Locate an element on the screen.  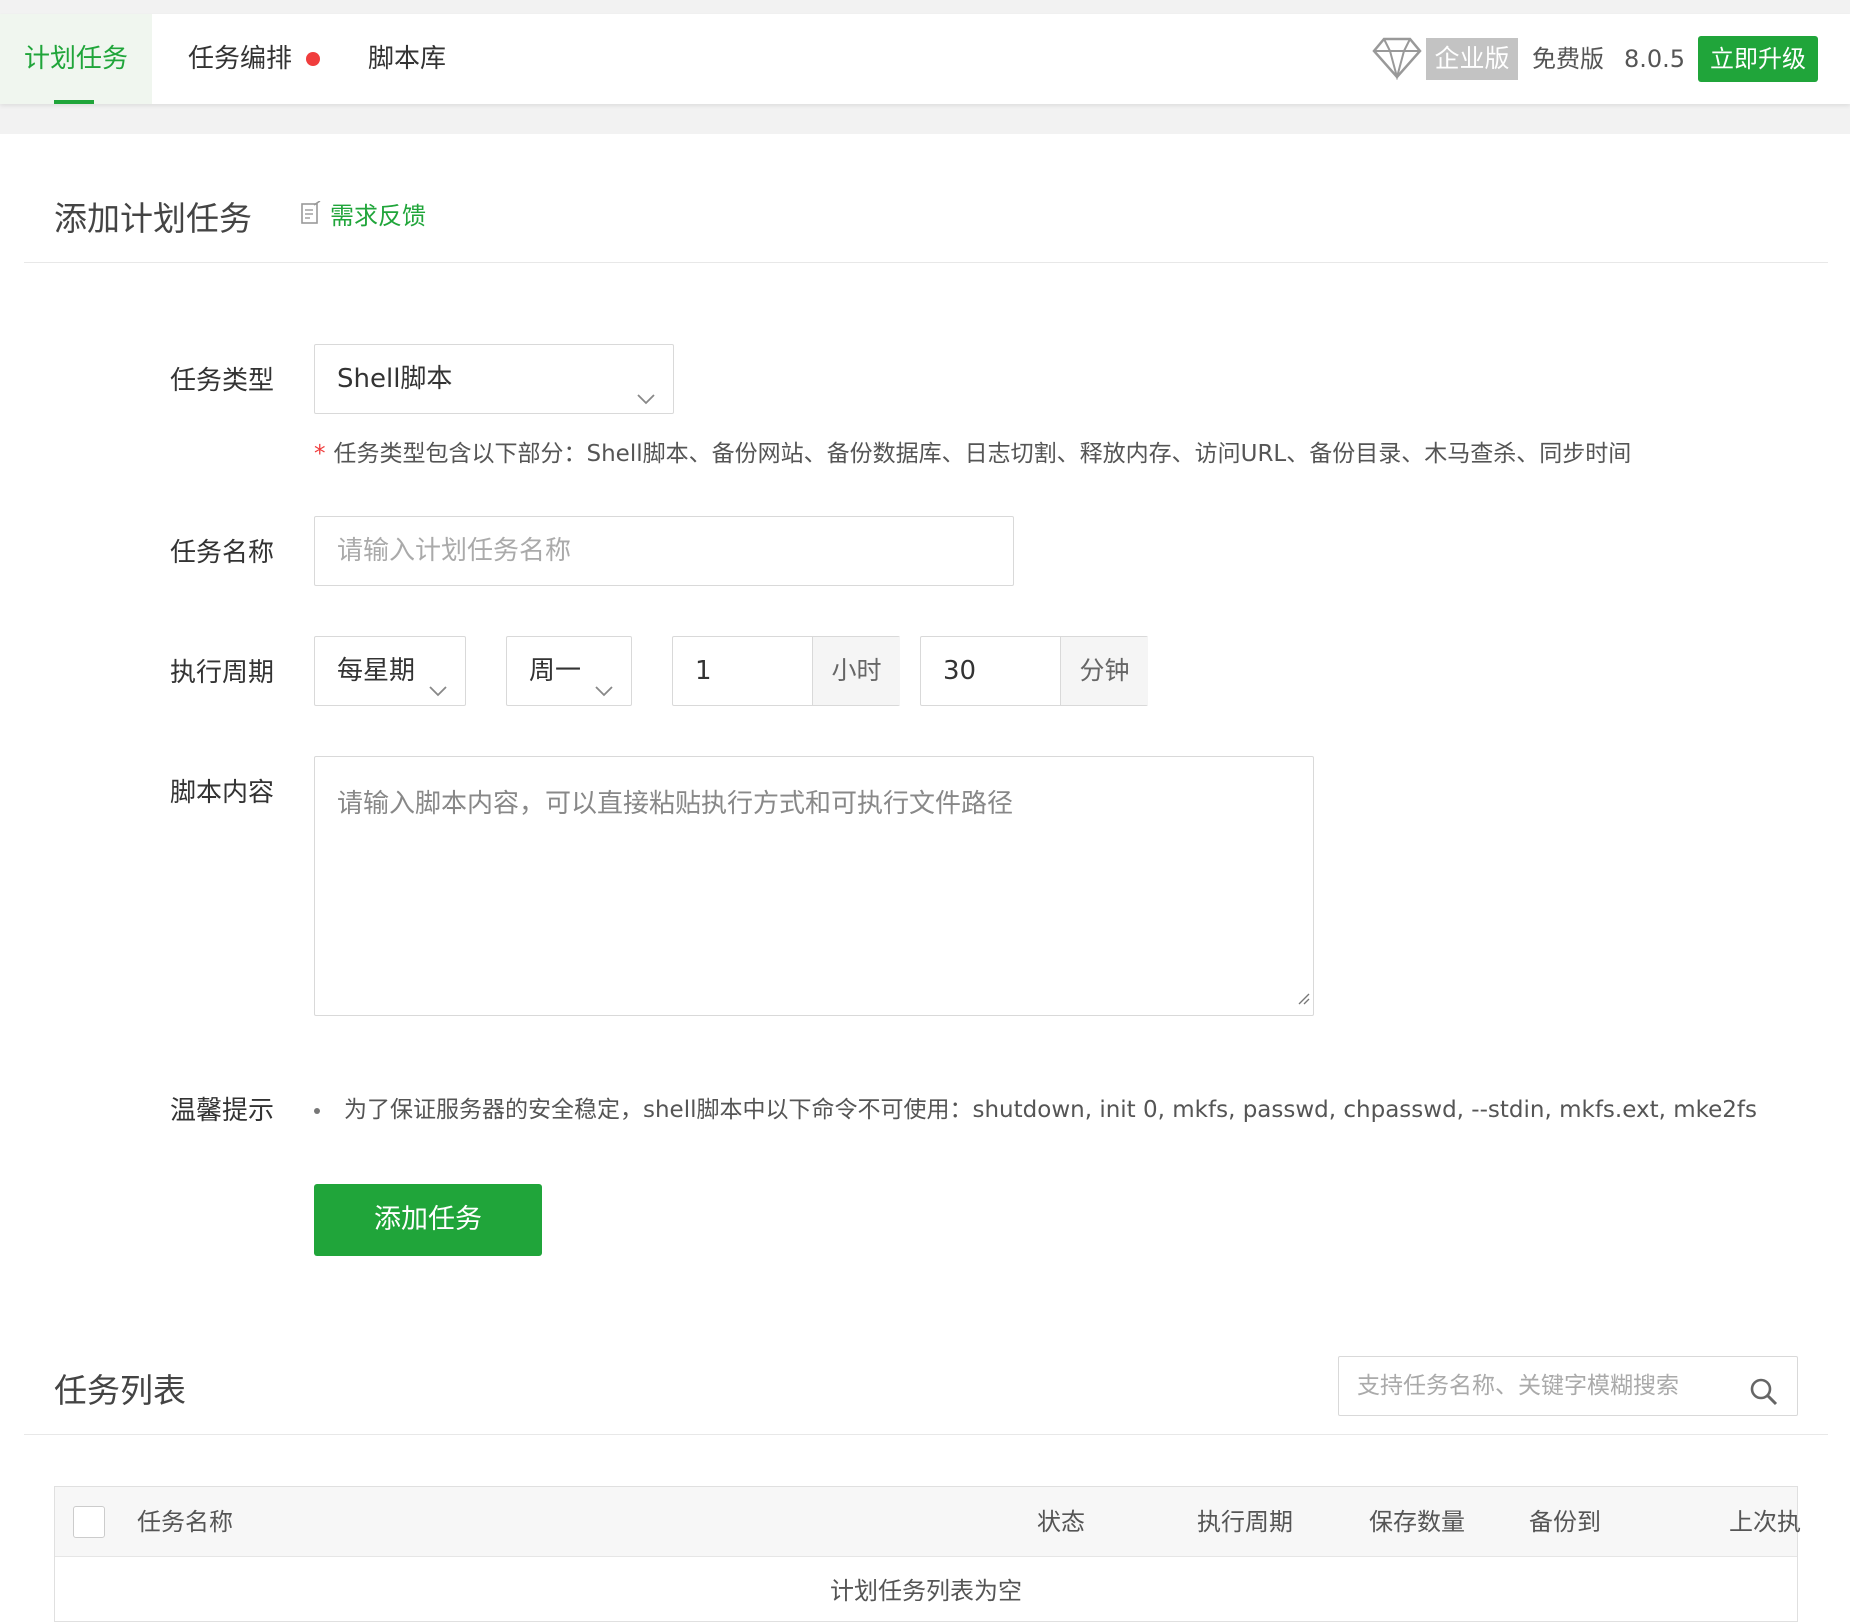
tab-active-indicator is located at coordinates (74, 102).